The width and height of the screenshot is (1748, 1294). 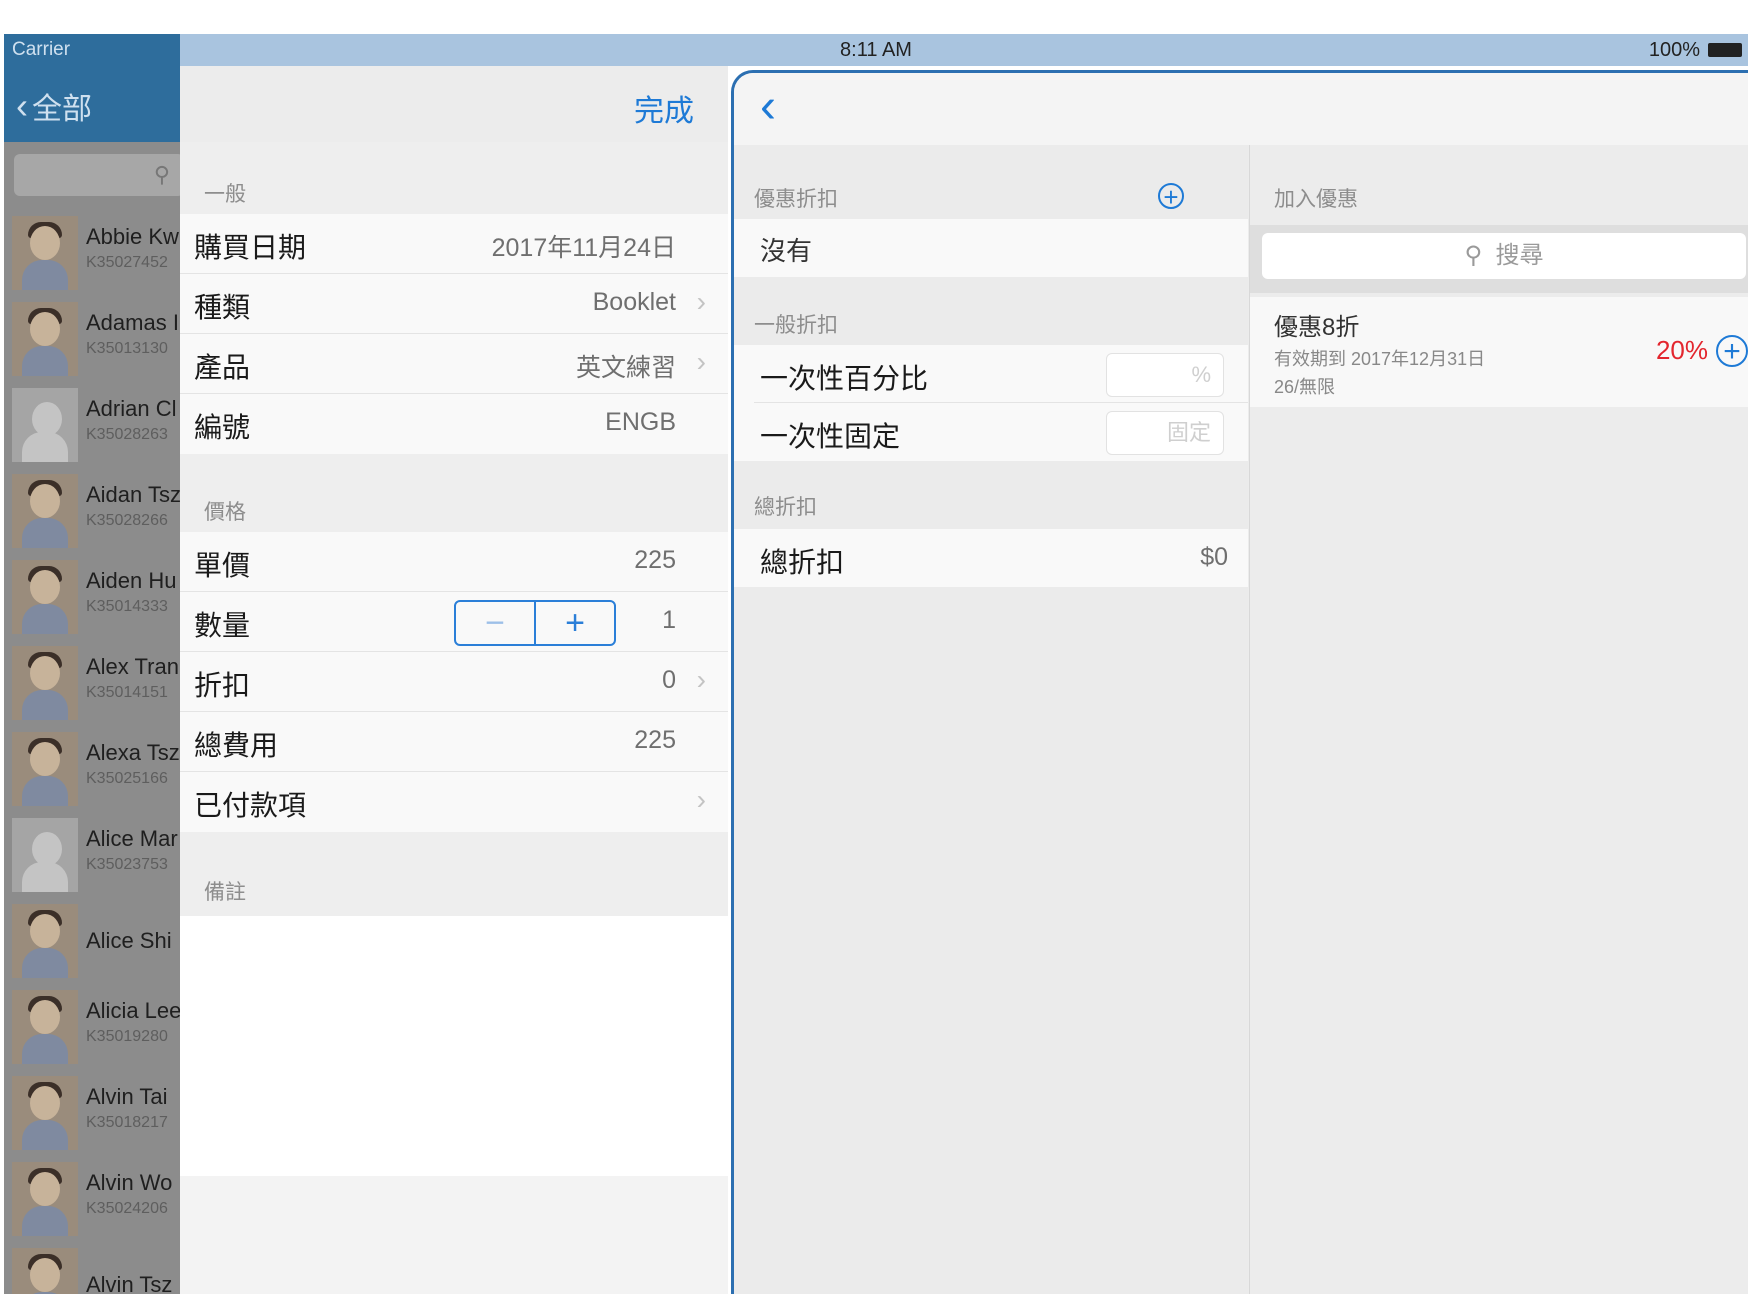 What do you see at coordinates (669, 620) in the screenshot?
I see `detail-row-value: 1` at bounding box center [669, 620].